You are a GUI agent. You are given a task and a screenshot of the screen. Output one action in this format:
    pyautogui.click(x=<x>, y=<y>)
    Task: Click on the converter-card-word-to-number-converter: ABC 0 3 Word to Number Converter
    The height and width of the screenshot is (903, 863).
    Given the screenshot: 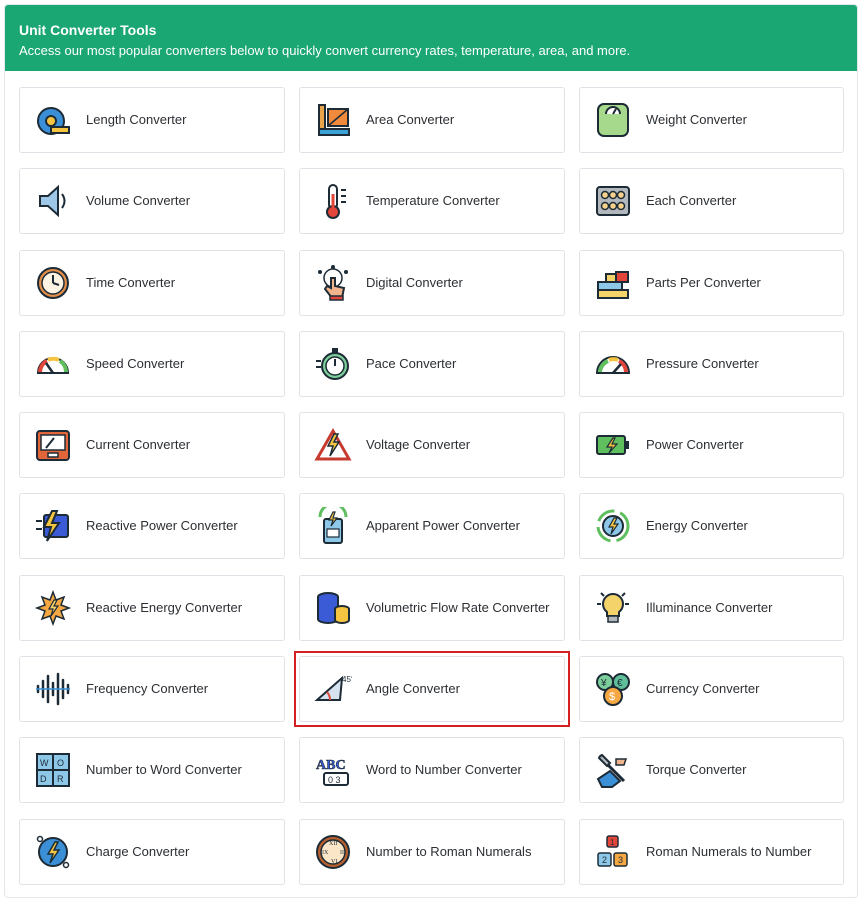 What is the action you would take?
    pyautogui.click(x=432, y=770)
    